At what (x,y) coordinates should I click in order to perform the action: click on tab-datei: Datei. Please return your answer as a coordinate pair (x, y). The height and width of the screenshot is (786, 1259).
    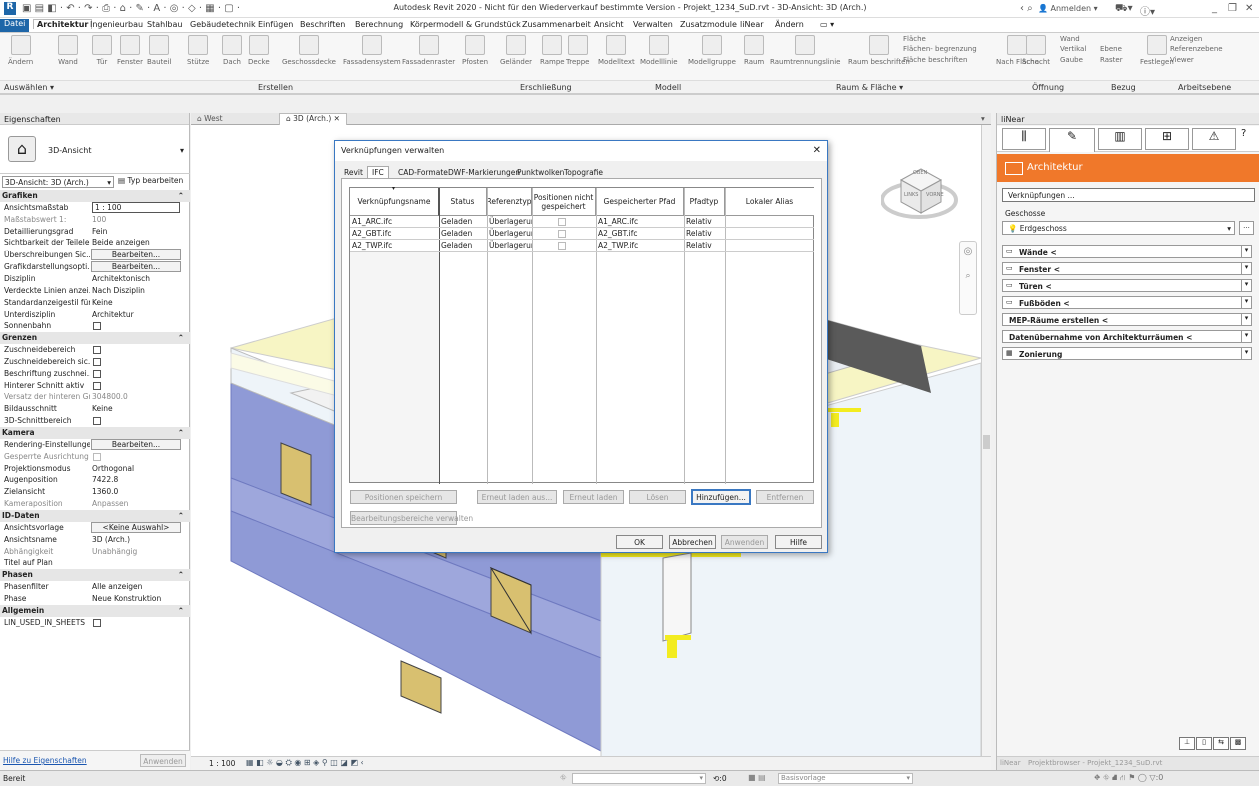
    Looking at the image, I should click on (15, 25).